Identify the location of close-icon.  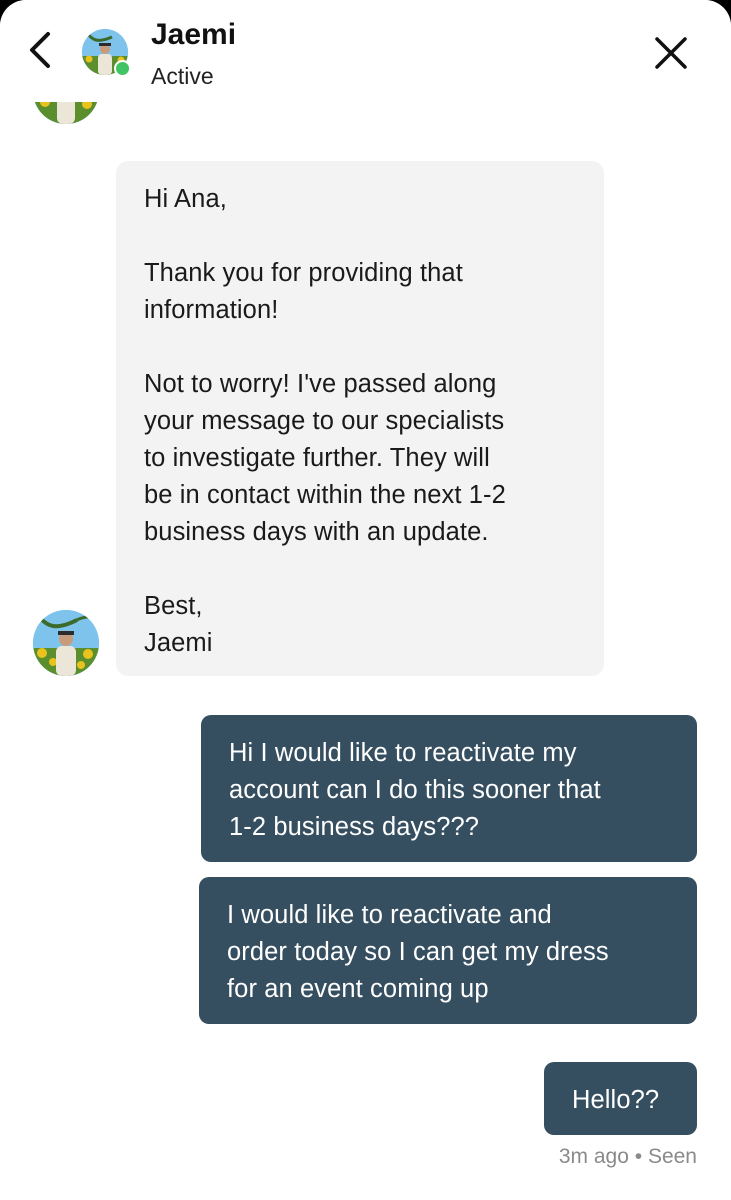
(671, 53).